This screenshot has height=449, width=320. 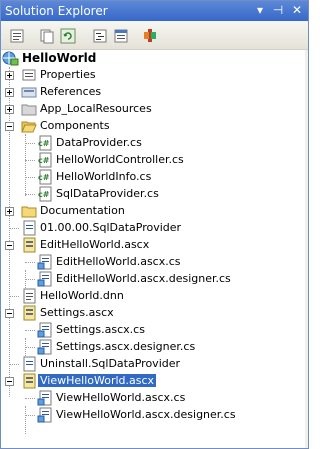 I want to click on tree-item-label: EditHelloWorld.ascx.cs, so click(x=118, y=261).